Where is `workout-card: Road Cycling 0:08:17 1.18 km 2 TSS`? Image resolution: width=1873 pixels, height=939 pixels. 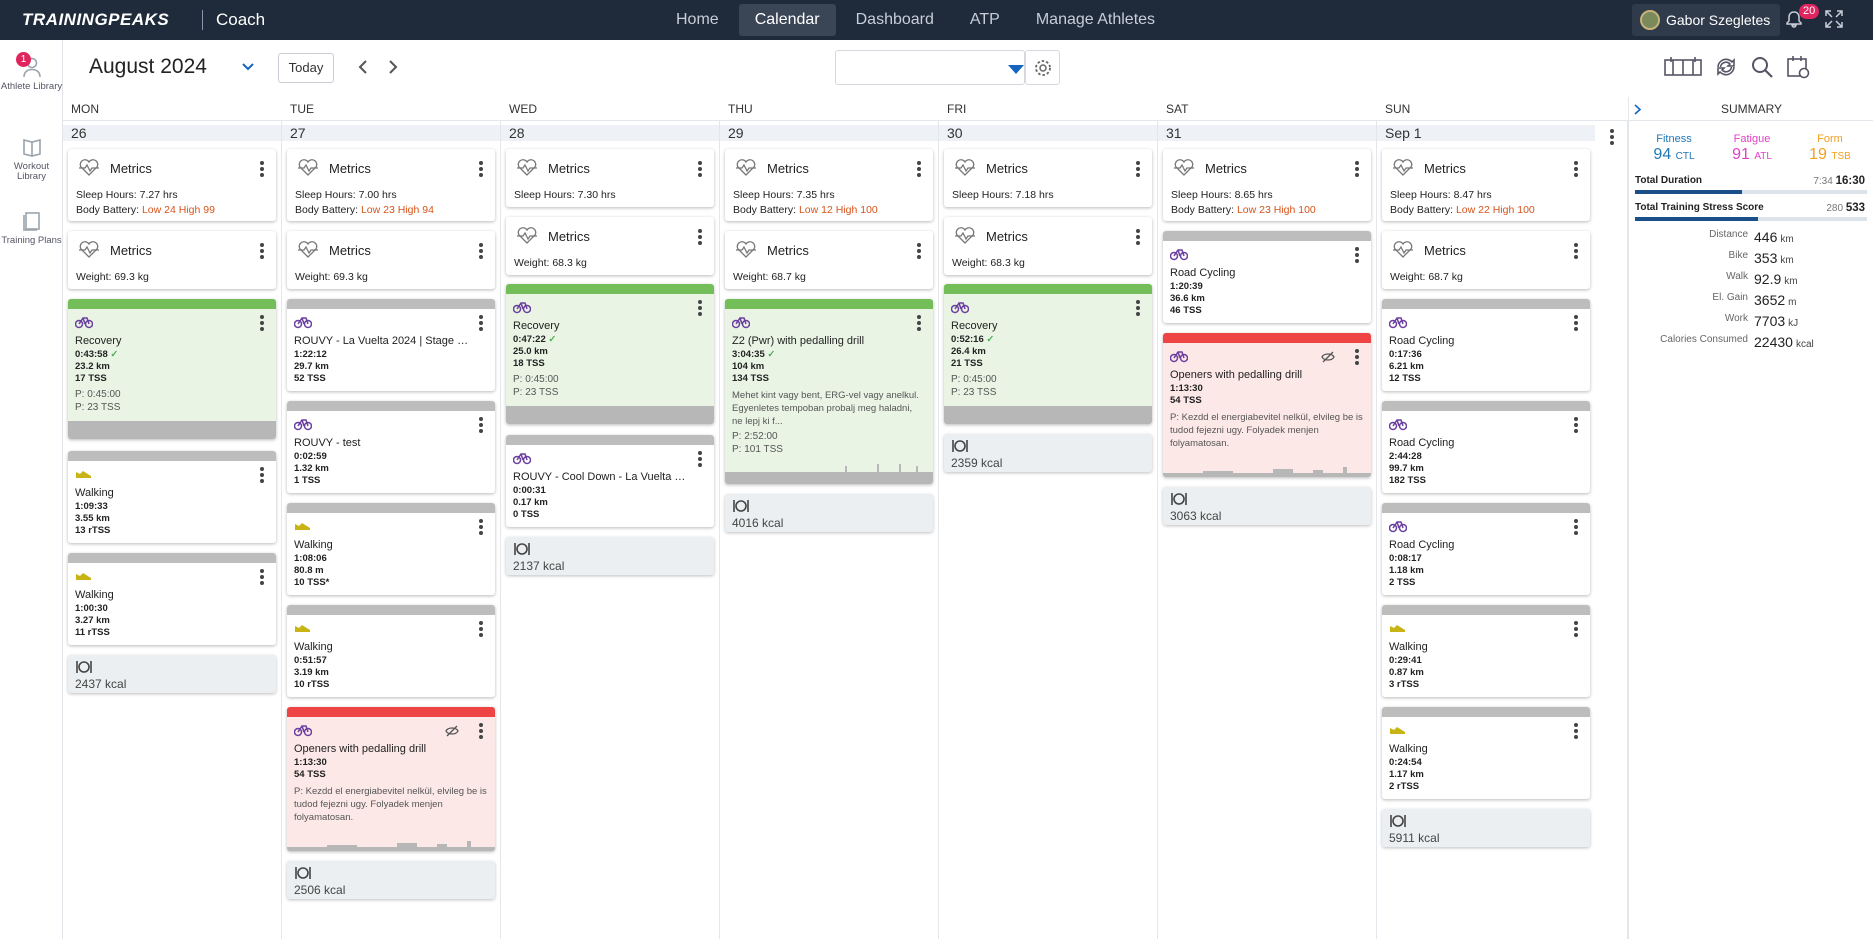
workout-card: Road Cycling 0:08:17 1.18 km 2 TSS is located at coordinates (1486, 549).